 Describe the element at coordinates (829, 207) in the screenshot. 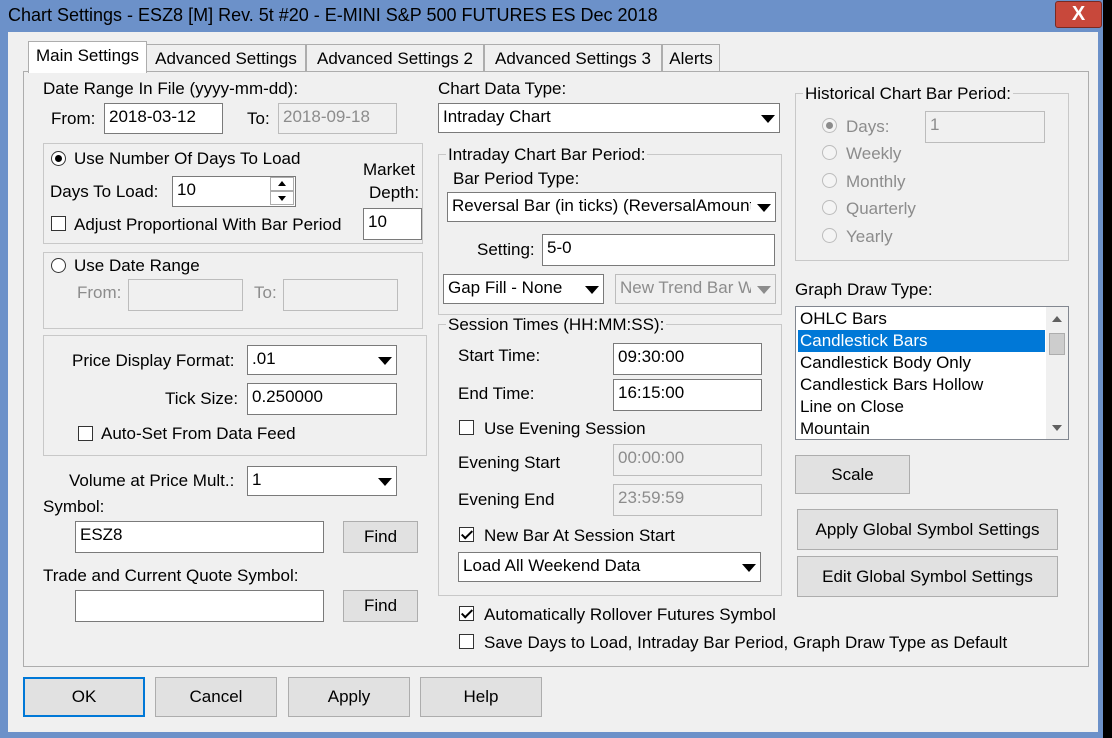

I see `historical-quarterly-radio` at that location.